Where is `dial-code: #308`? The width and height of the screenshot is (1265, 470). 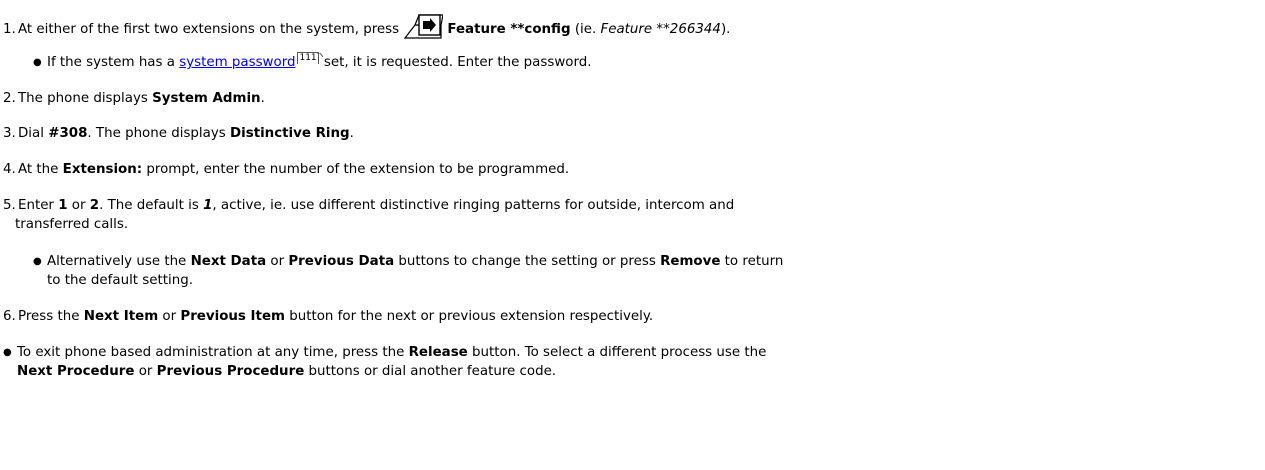
dial-code: #308 is located at coordinates (68, 133).